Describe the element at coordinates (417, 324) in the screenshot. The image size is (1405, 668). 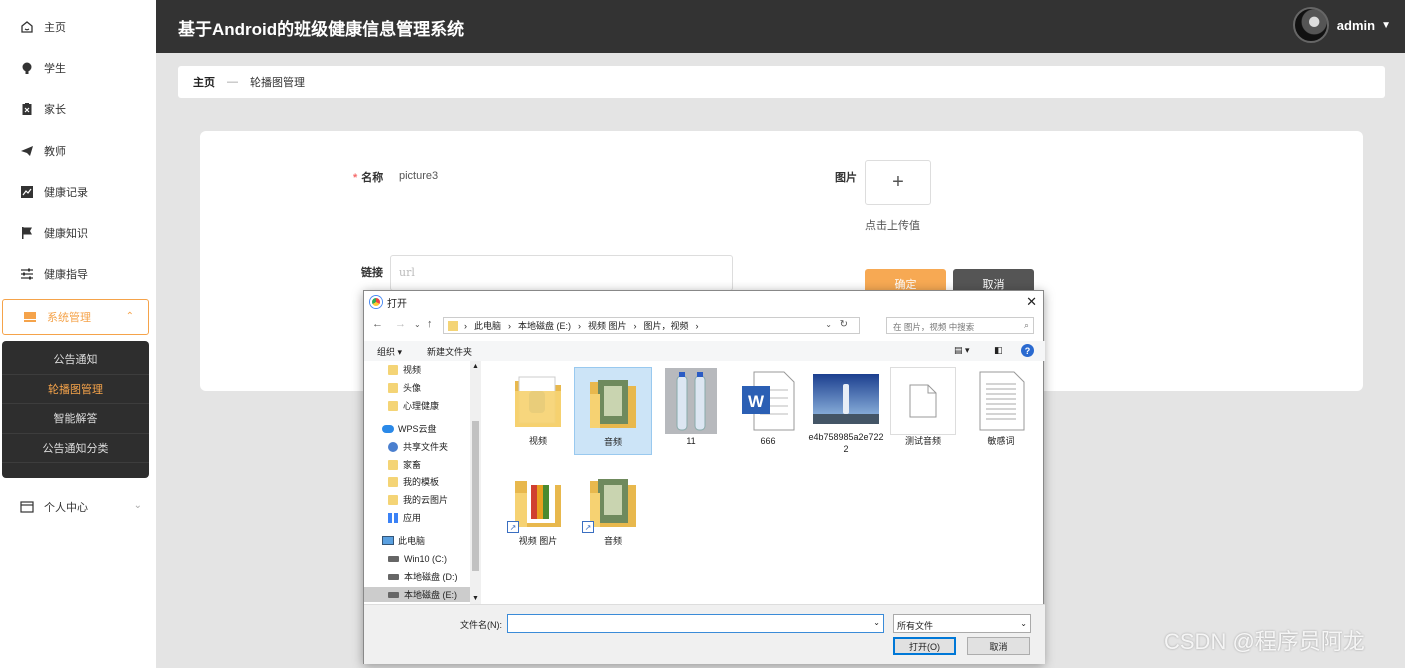
I see `history-dropdown-icon: ⌄` at that location.